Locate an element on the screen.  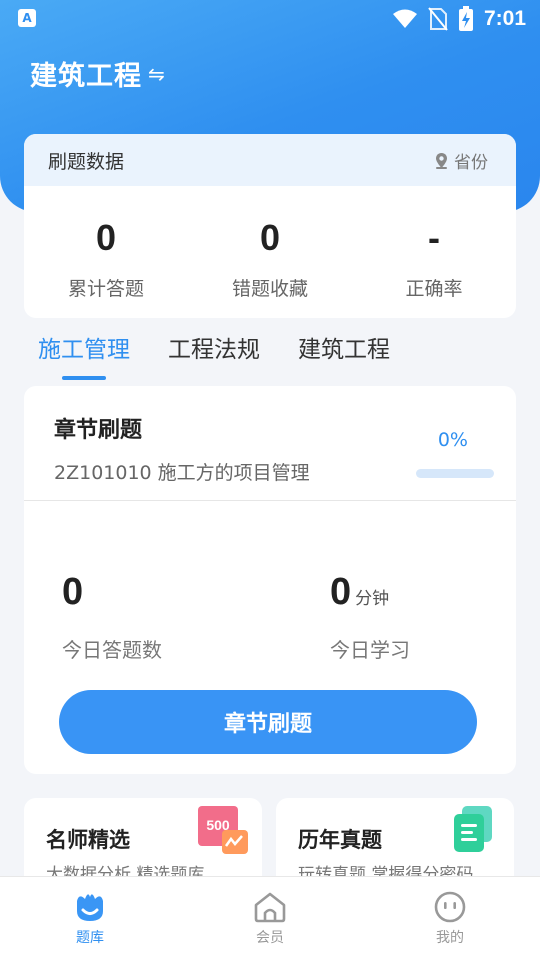
today-study-unit: 分钟 is located at coordinates (372, 599).